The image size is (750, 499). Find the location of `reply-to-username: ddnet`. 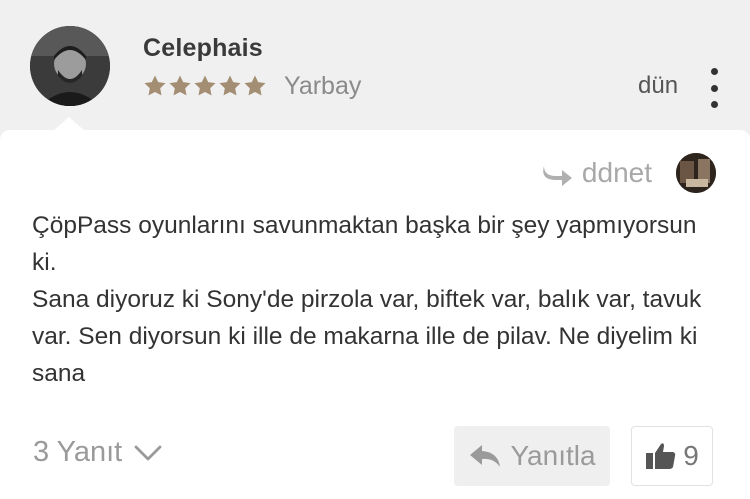

reply-to-username: ddnet is located at coordinates (616, 172).